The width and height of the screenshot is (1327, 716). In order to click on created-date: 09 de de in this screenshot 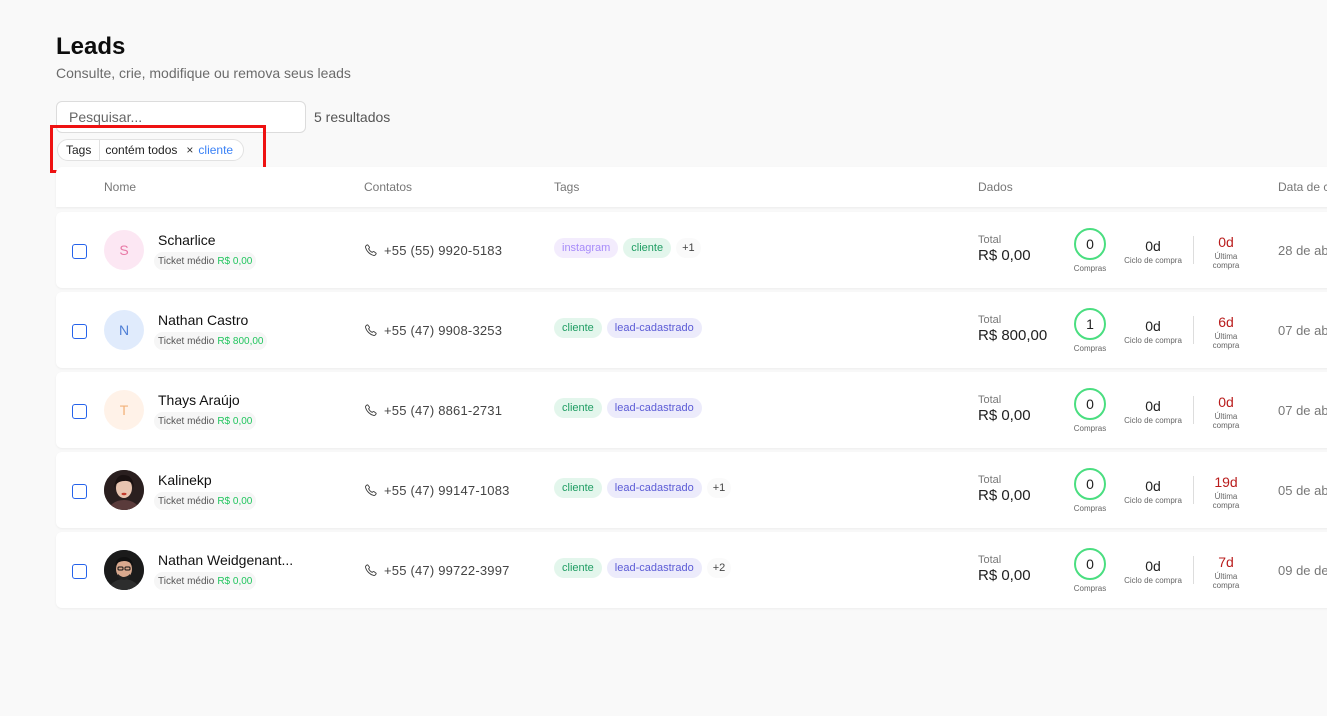, I will do `click(1302, 570)`.